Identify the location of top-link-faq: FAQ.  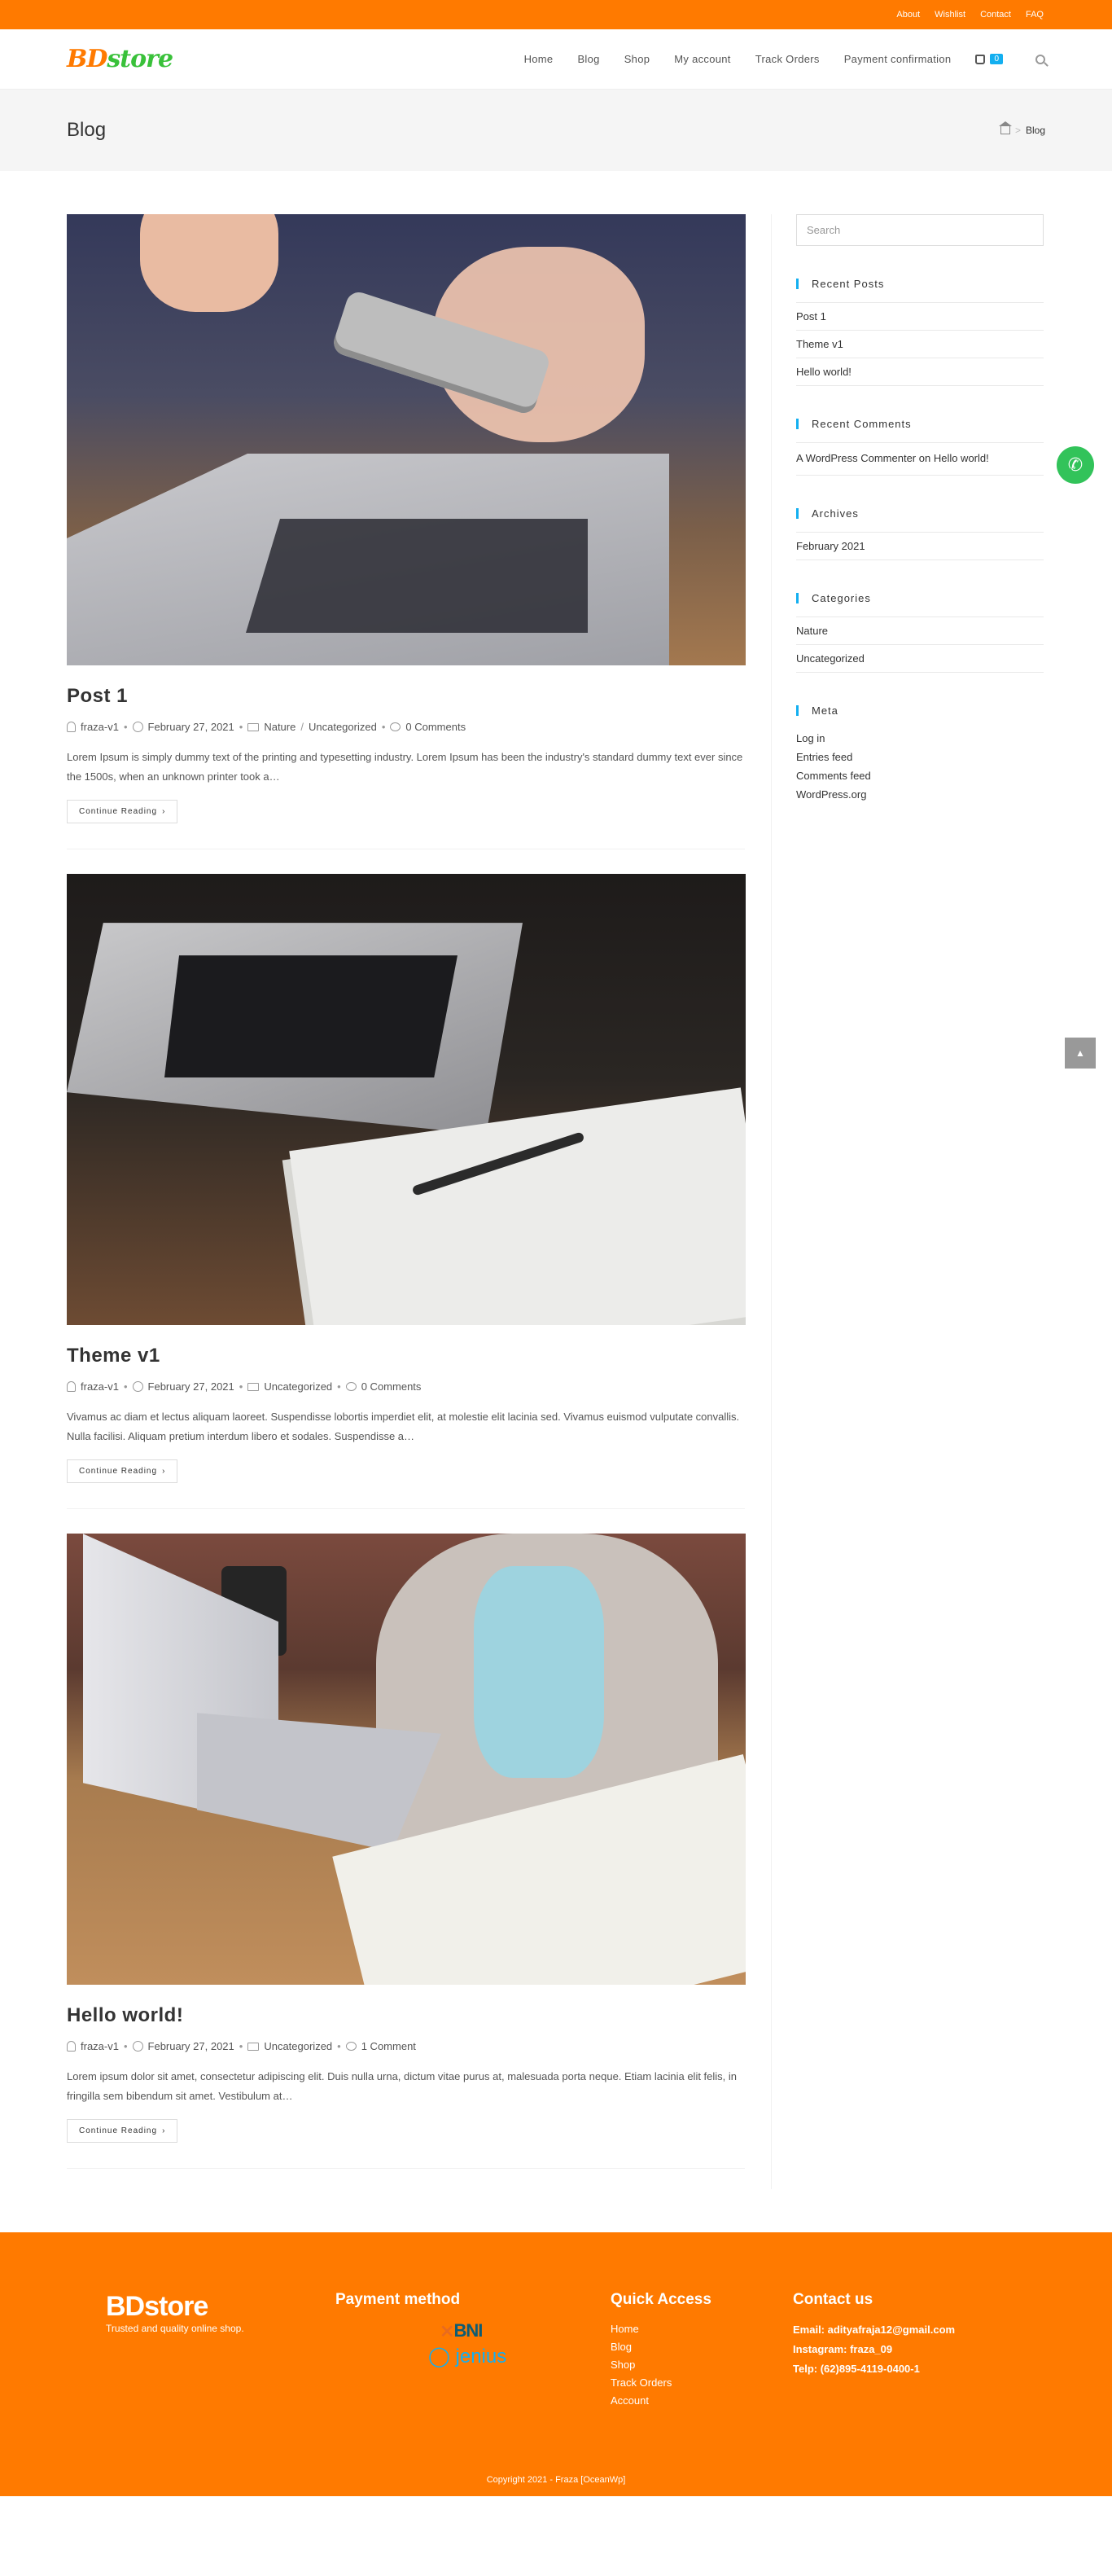
(1035, 15).